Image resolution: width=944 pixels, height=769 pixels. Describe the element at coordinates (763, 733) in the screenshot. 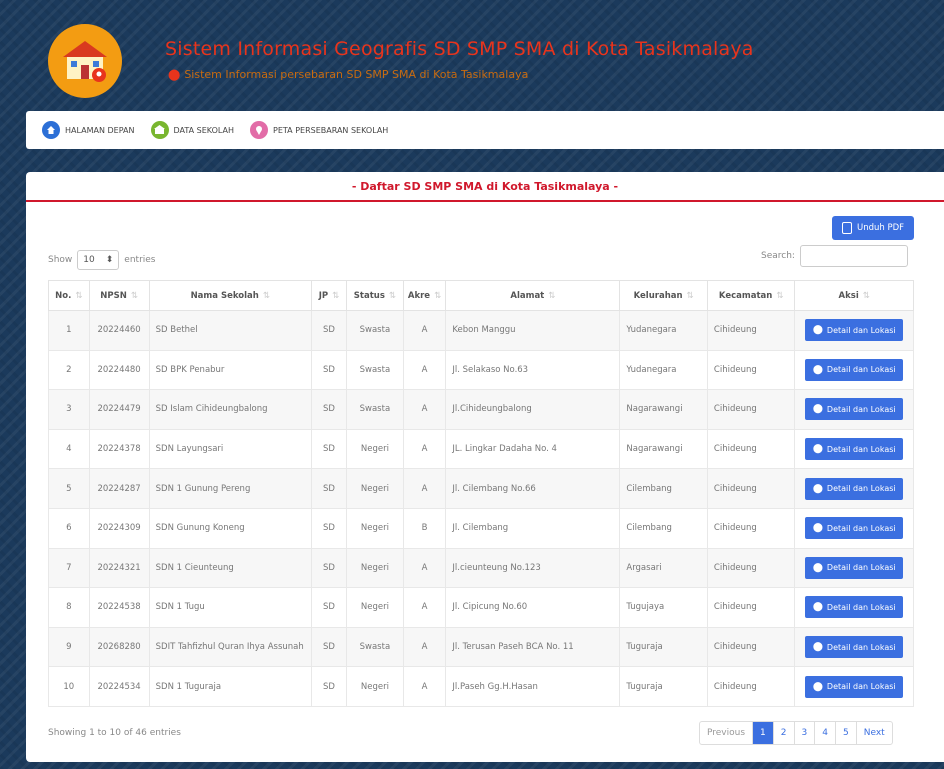

I see `pagination-page-1: 1` at that location.